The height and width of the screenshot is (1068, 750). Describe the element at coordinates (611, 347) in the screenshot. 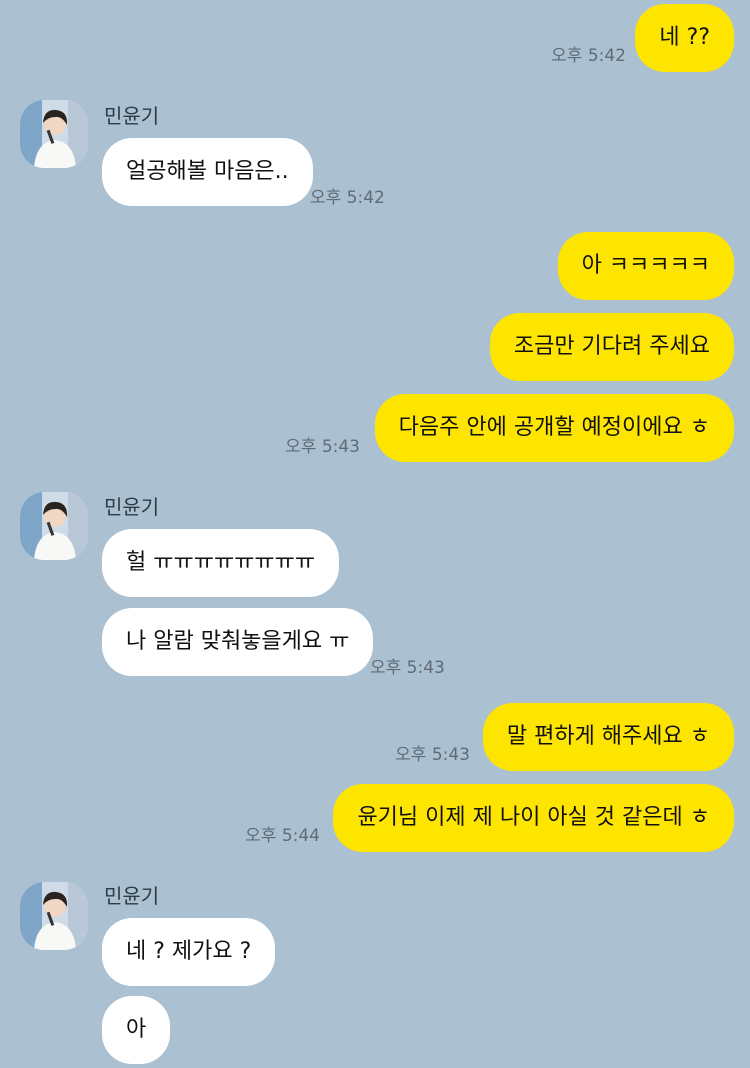

I see `message-bubble-sent: 조금만 기다려 주세요` at that location.